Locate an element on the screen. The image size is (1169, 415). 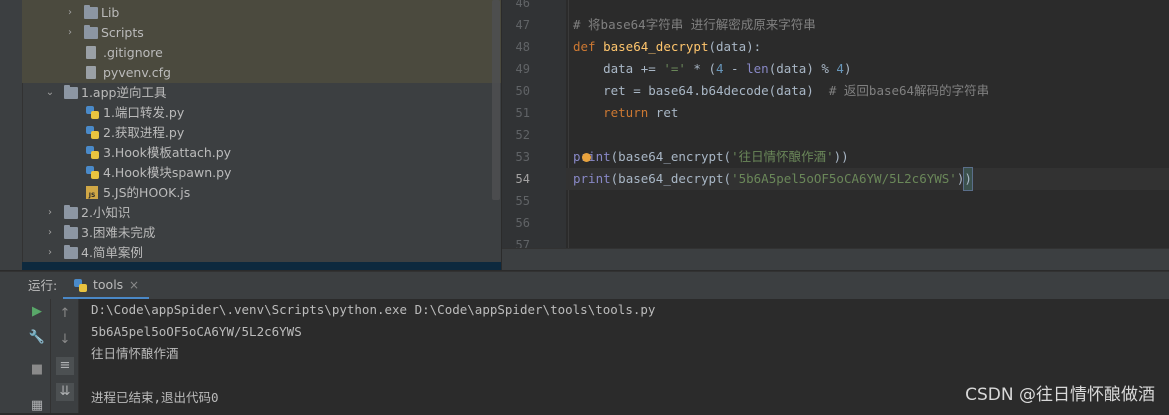
intention-bulb-icon is located at coordinates (586, 157).